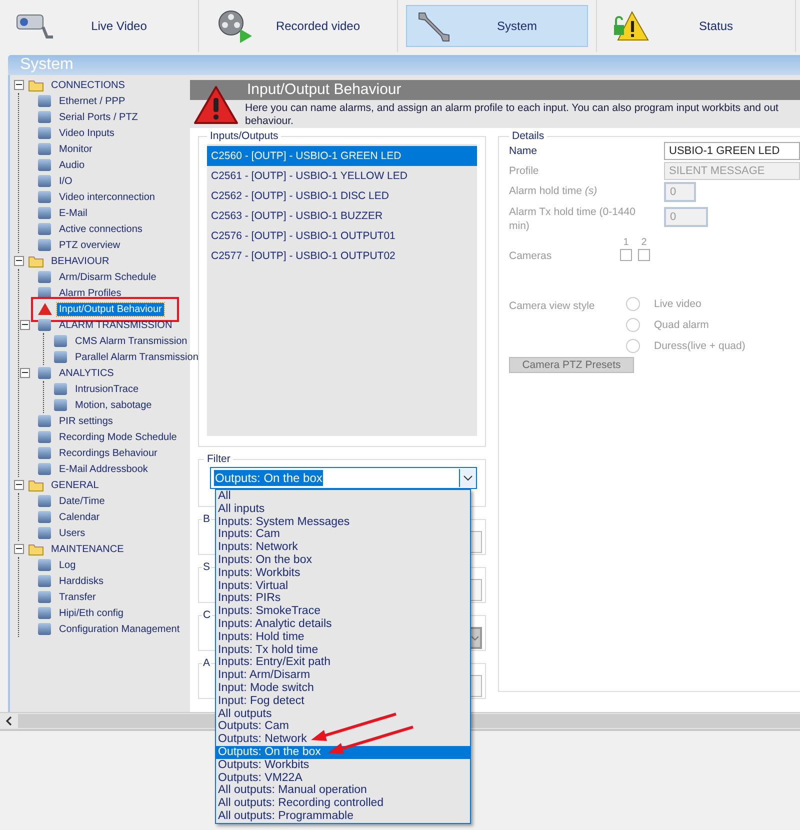  I want to click on field-label: Profile, so click(524, 171).